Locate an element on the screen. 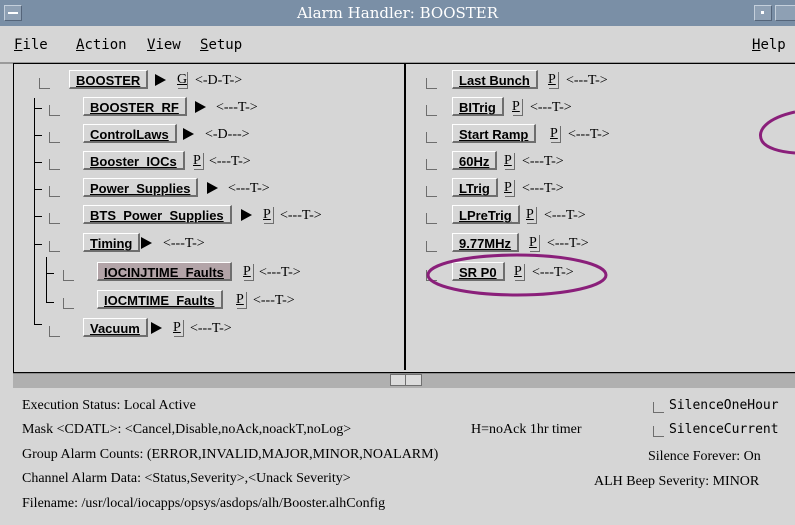 The width and height of the screenshot is (795, 525). tree-row: BTS_Power_Supplies P <---T-> is located at coordinates (208, 216).